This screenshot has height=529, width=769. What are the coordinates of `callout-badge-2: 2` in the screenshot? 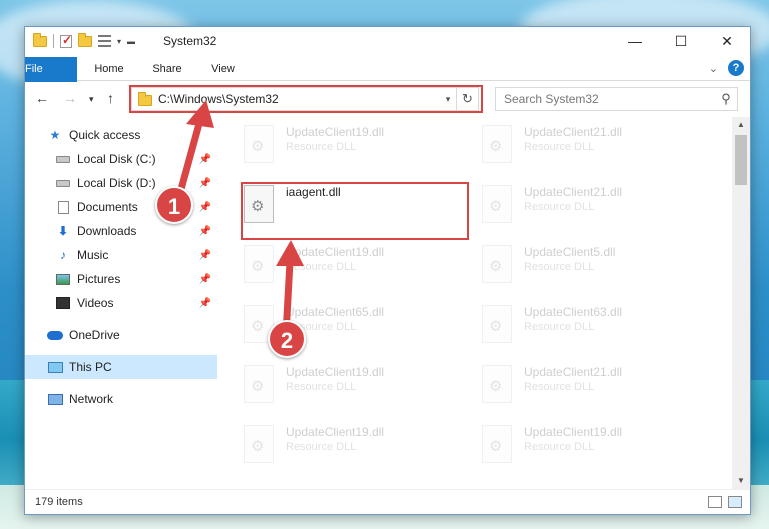 It's located at (287, 339).